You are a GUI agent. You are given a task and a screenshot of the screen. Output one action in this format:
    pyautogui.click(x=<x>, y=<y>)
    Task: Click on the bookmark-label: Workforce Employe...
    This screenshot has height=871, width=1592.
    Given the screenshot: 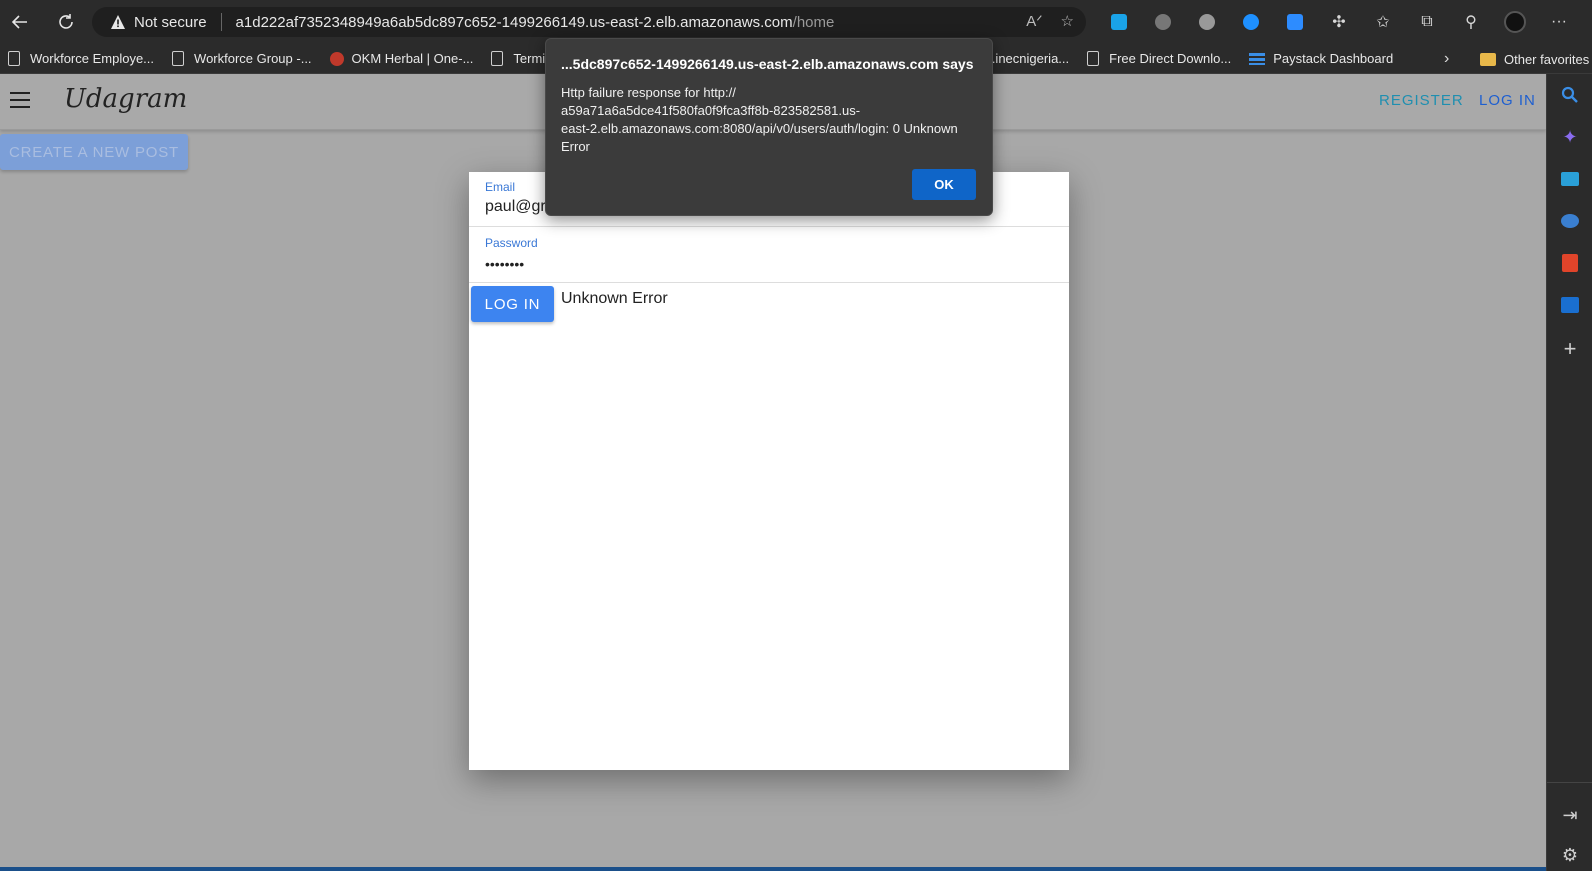 What is the action you would take?
    pyautogui.click(x=92, y=58)
    